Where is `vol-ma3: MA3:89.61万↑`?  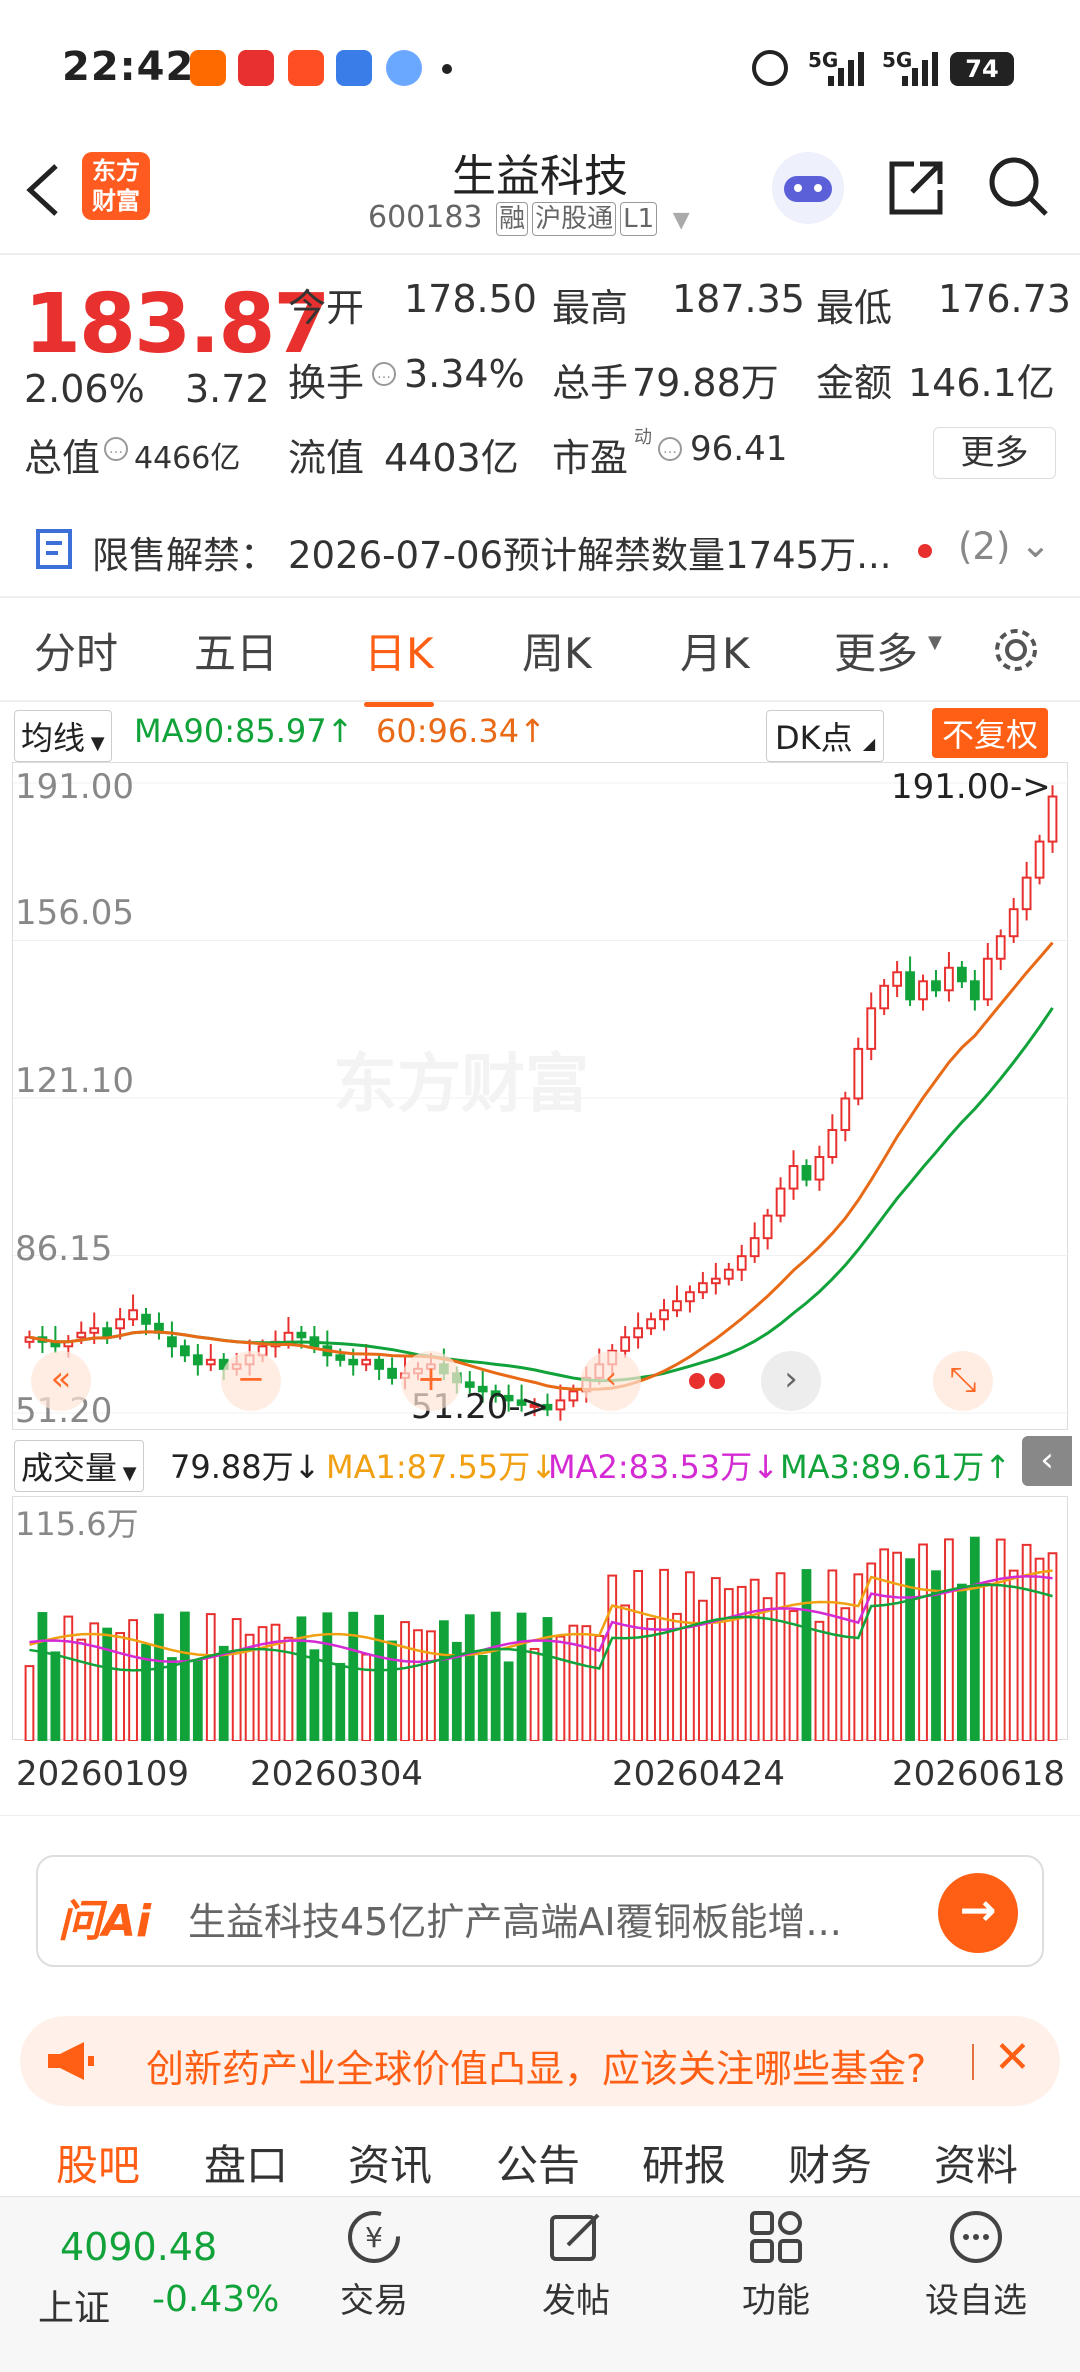
vol-ma3: MA3:89.61万↑ is located at coordinates (896, 1467).